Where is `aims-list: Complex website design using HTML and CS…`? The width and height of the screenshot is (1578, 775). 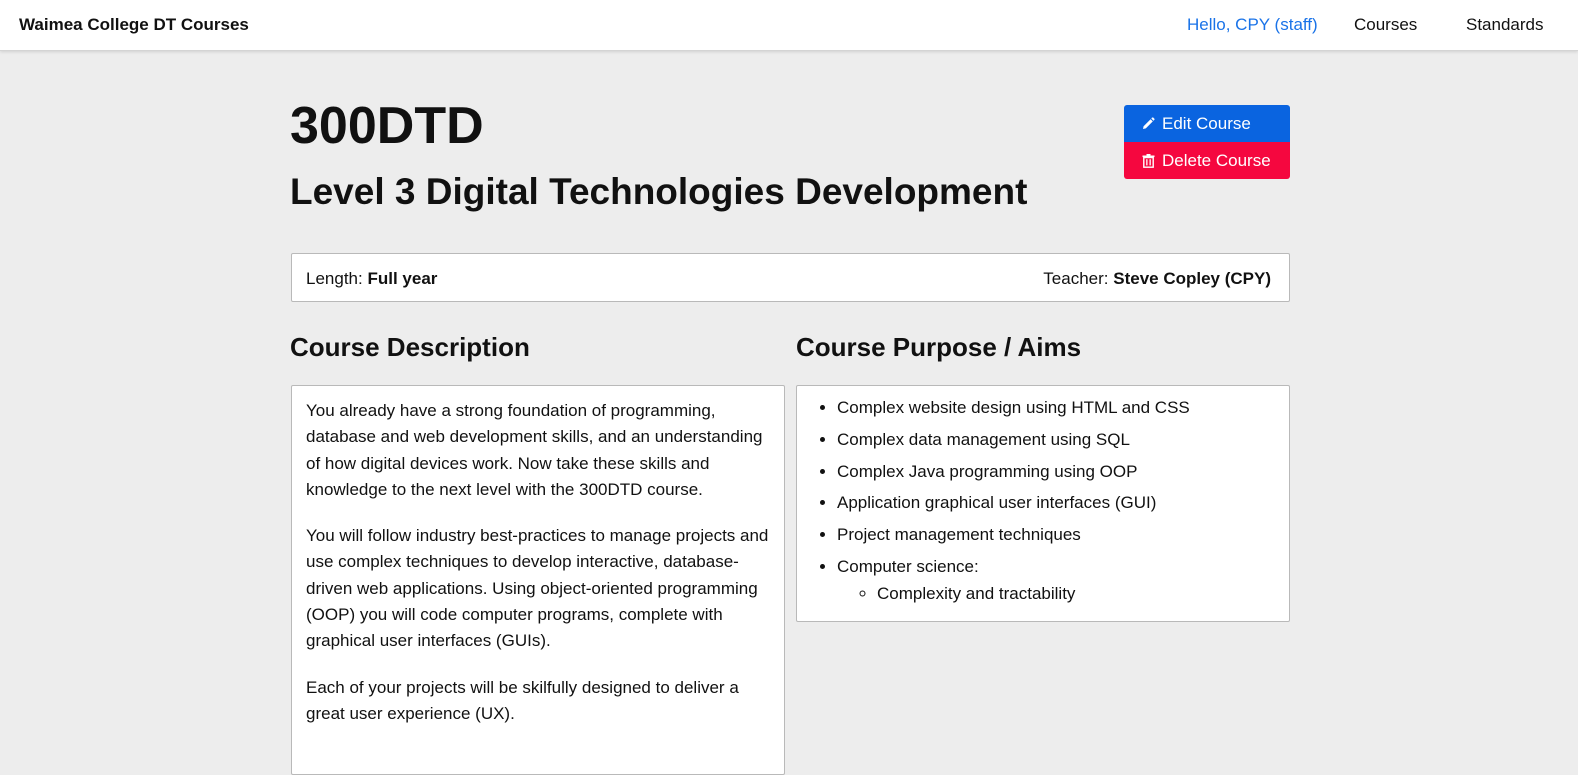
aims-list: Complex website design using HTML and CS… is located at coordinates (1036, 500).